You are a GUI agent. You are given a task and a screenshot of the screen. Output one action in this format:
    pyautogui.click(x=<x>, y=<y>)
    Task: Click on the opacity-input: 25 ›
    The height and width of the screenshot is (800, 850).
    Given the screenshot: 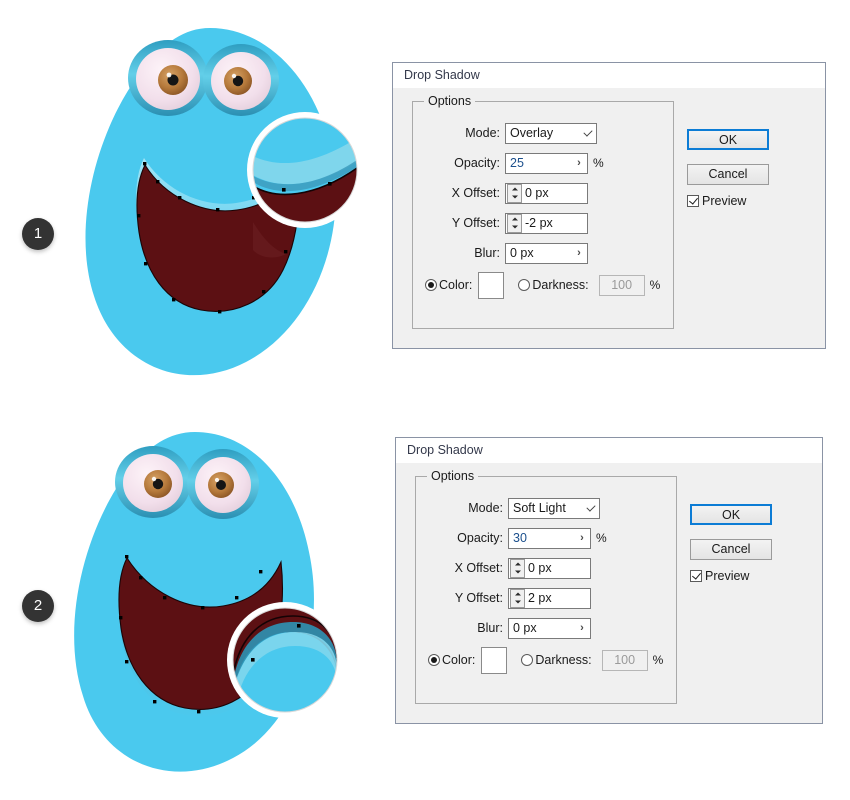 What is the action you would take?
    pyautogui.click(x=546, y=163)
    